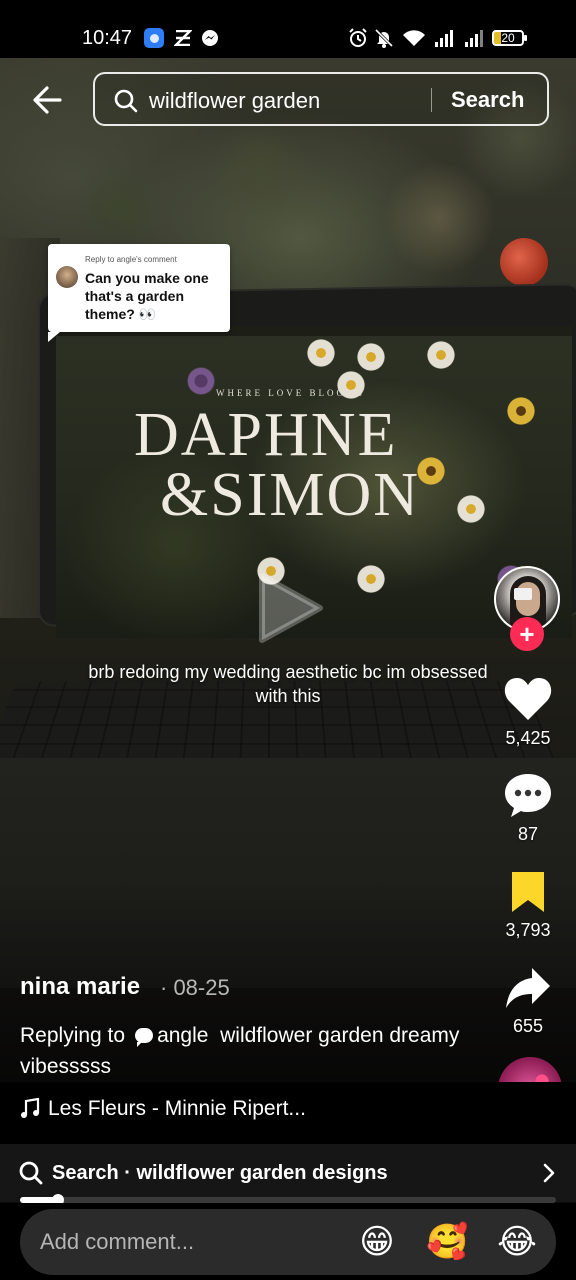  What do you see at coordinates (201, 381) in the screenshot?
I see `purple-flower-decoration` at bounding box center [201, 381].